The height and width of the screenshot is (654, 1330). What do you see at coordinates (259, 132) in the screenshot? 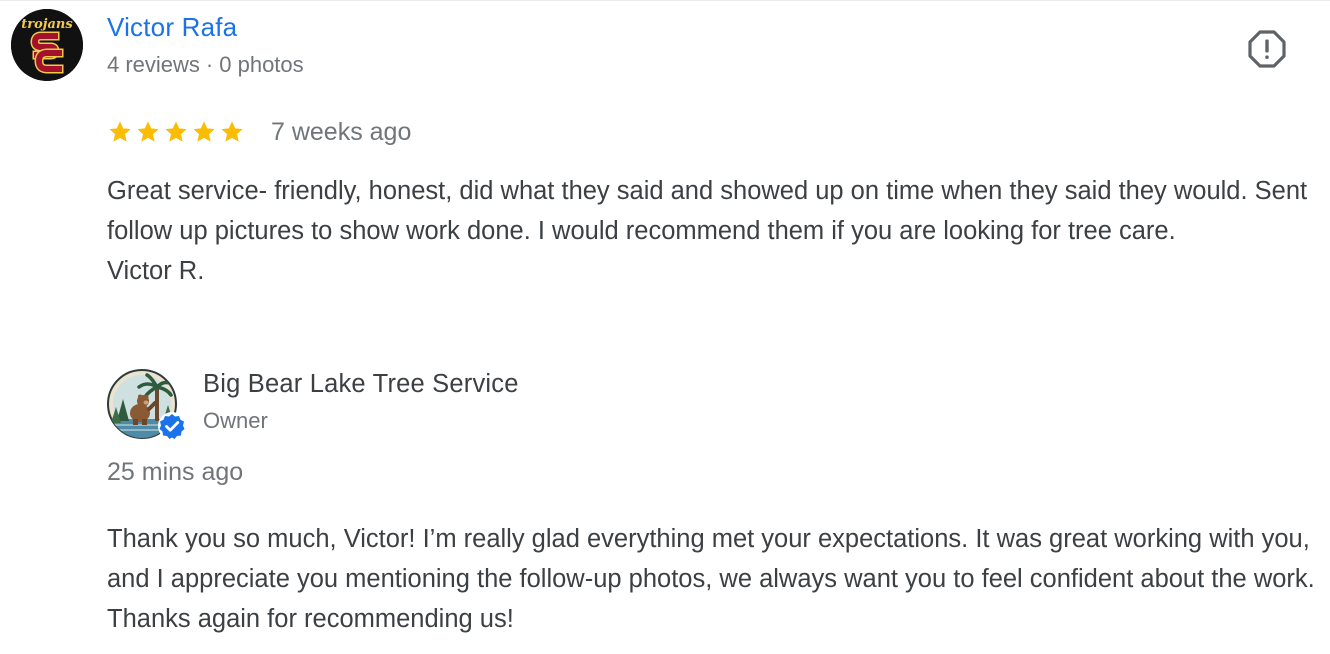
I see `rating-row: 7 weeks ago` at bounding box center [259, 132].